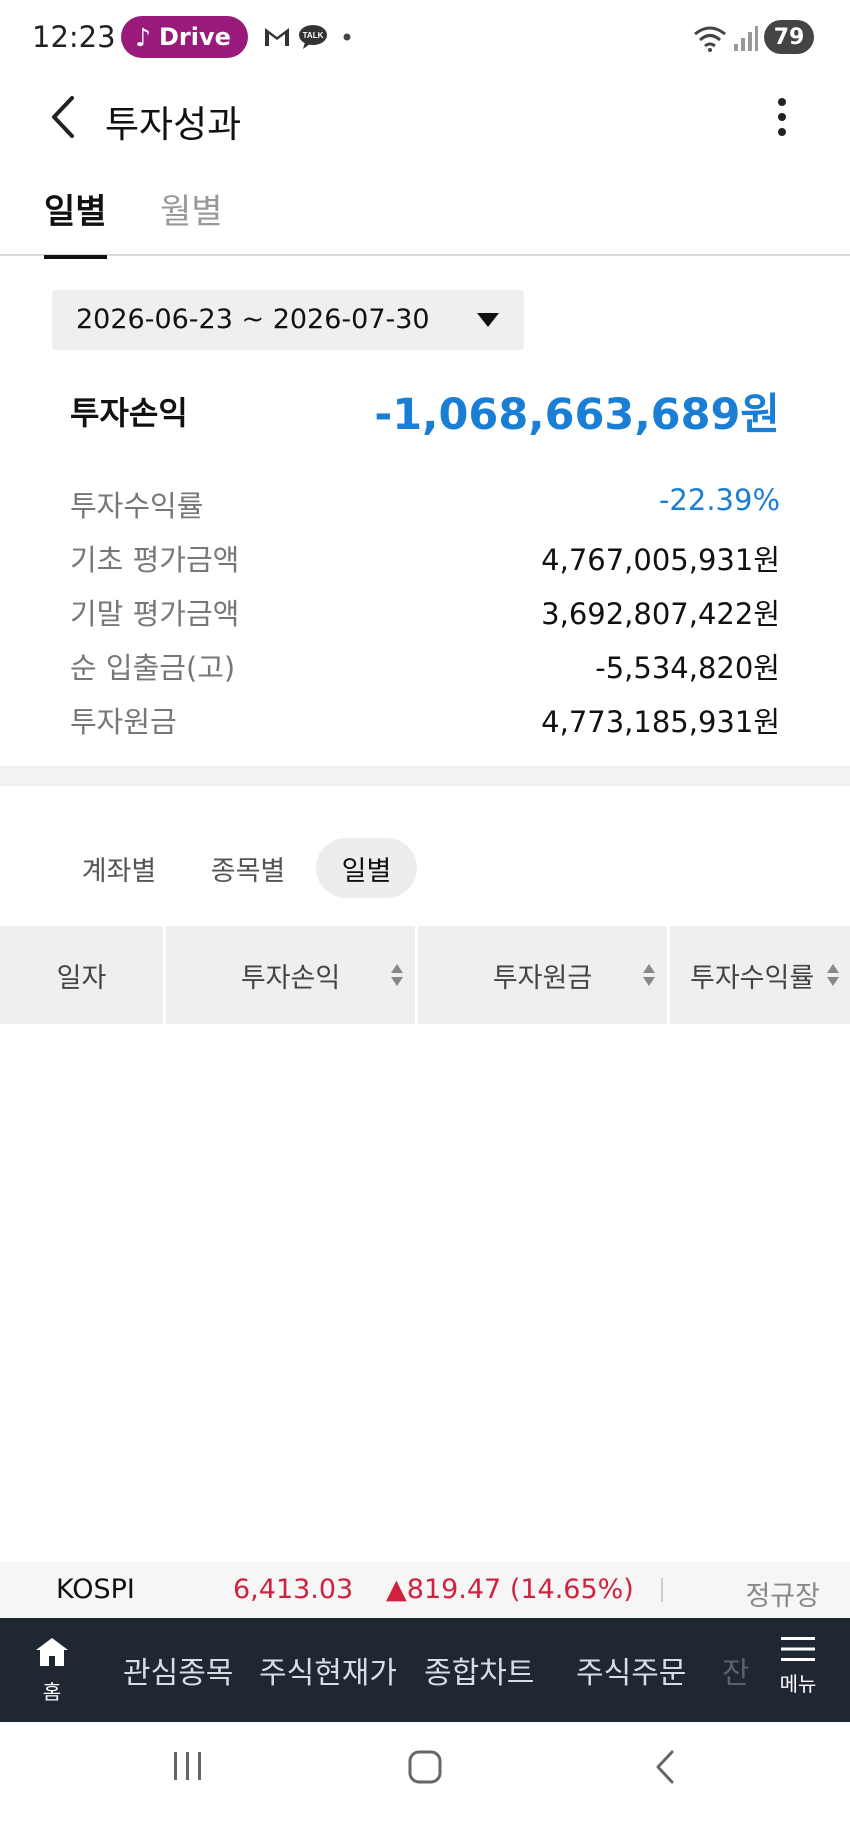 The width and height of the screenshot is (850, 1822). I want to click on svg-text: TALK, so click(313, 35).